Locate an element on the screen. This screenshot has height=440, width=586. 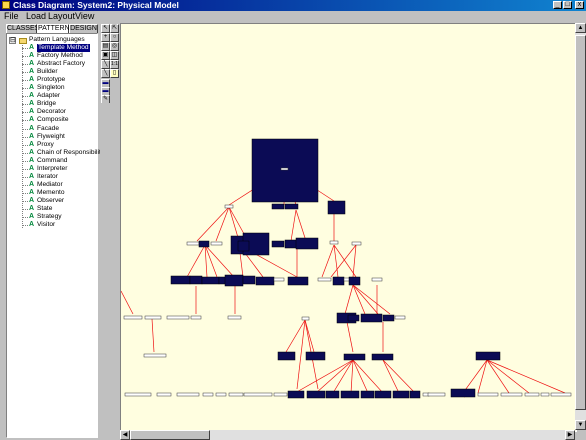
zoom-out-icon: ○ is located at coordinates (114, 37).